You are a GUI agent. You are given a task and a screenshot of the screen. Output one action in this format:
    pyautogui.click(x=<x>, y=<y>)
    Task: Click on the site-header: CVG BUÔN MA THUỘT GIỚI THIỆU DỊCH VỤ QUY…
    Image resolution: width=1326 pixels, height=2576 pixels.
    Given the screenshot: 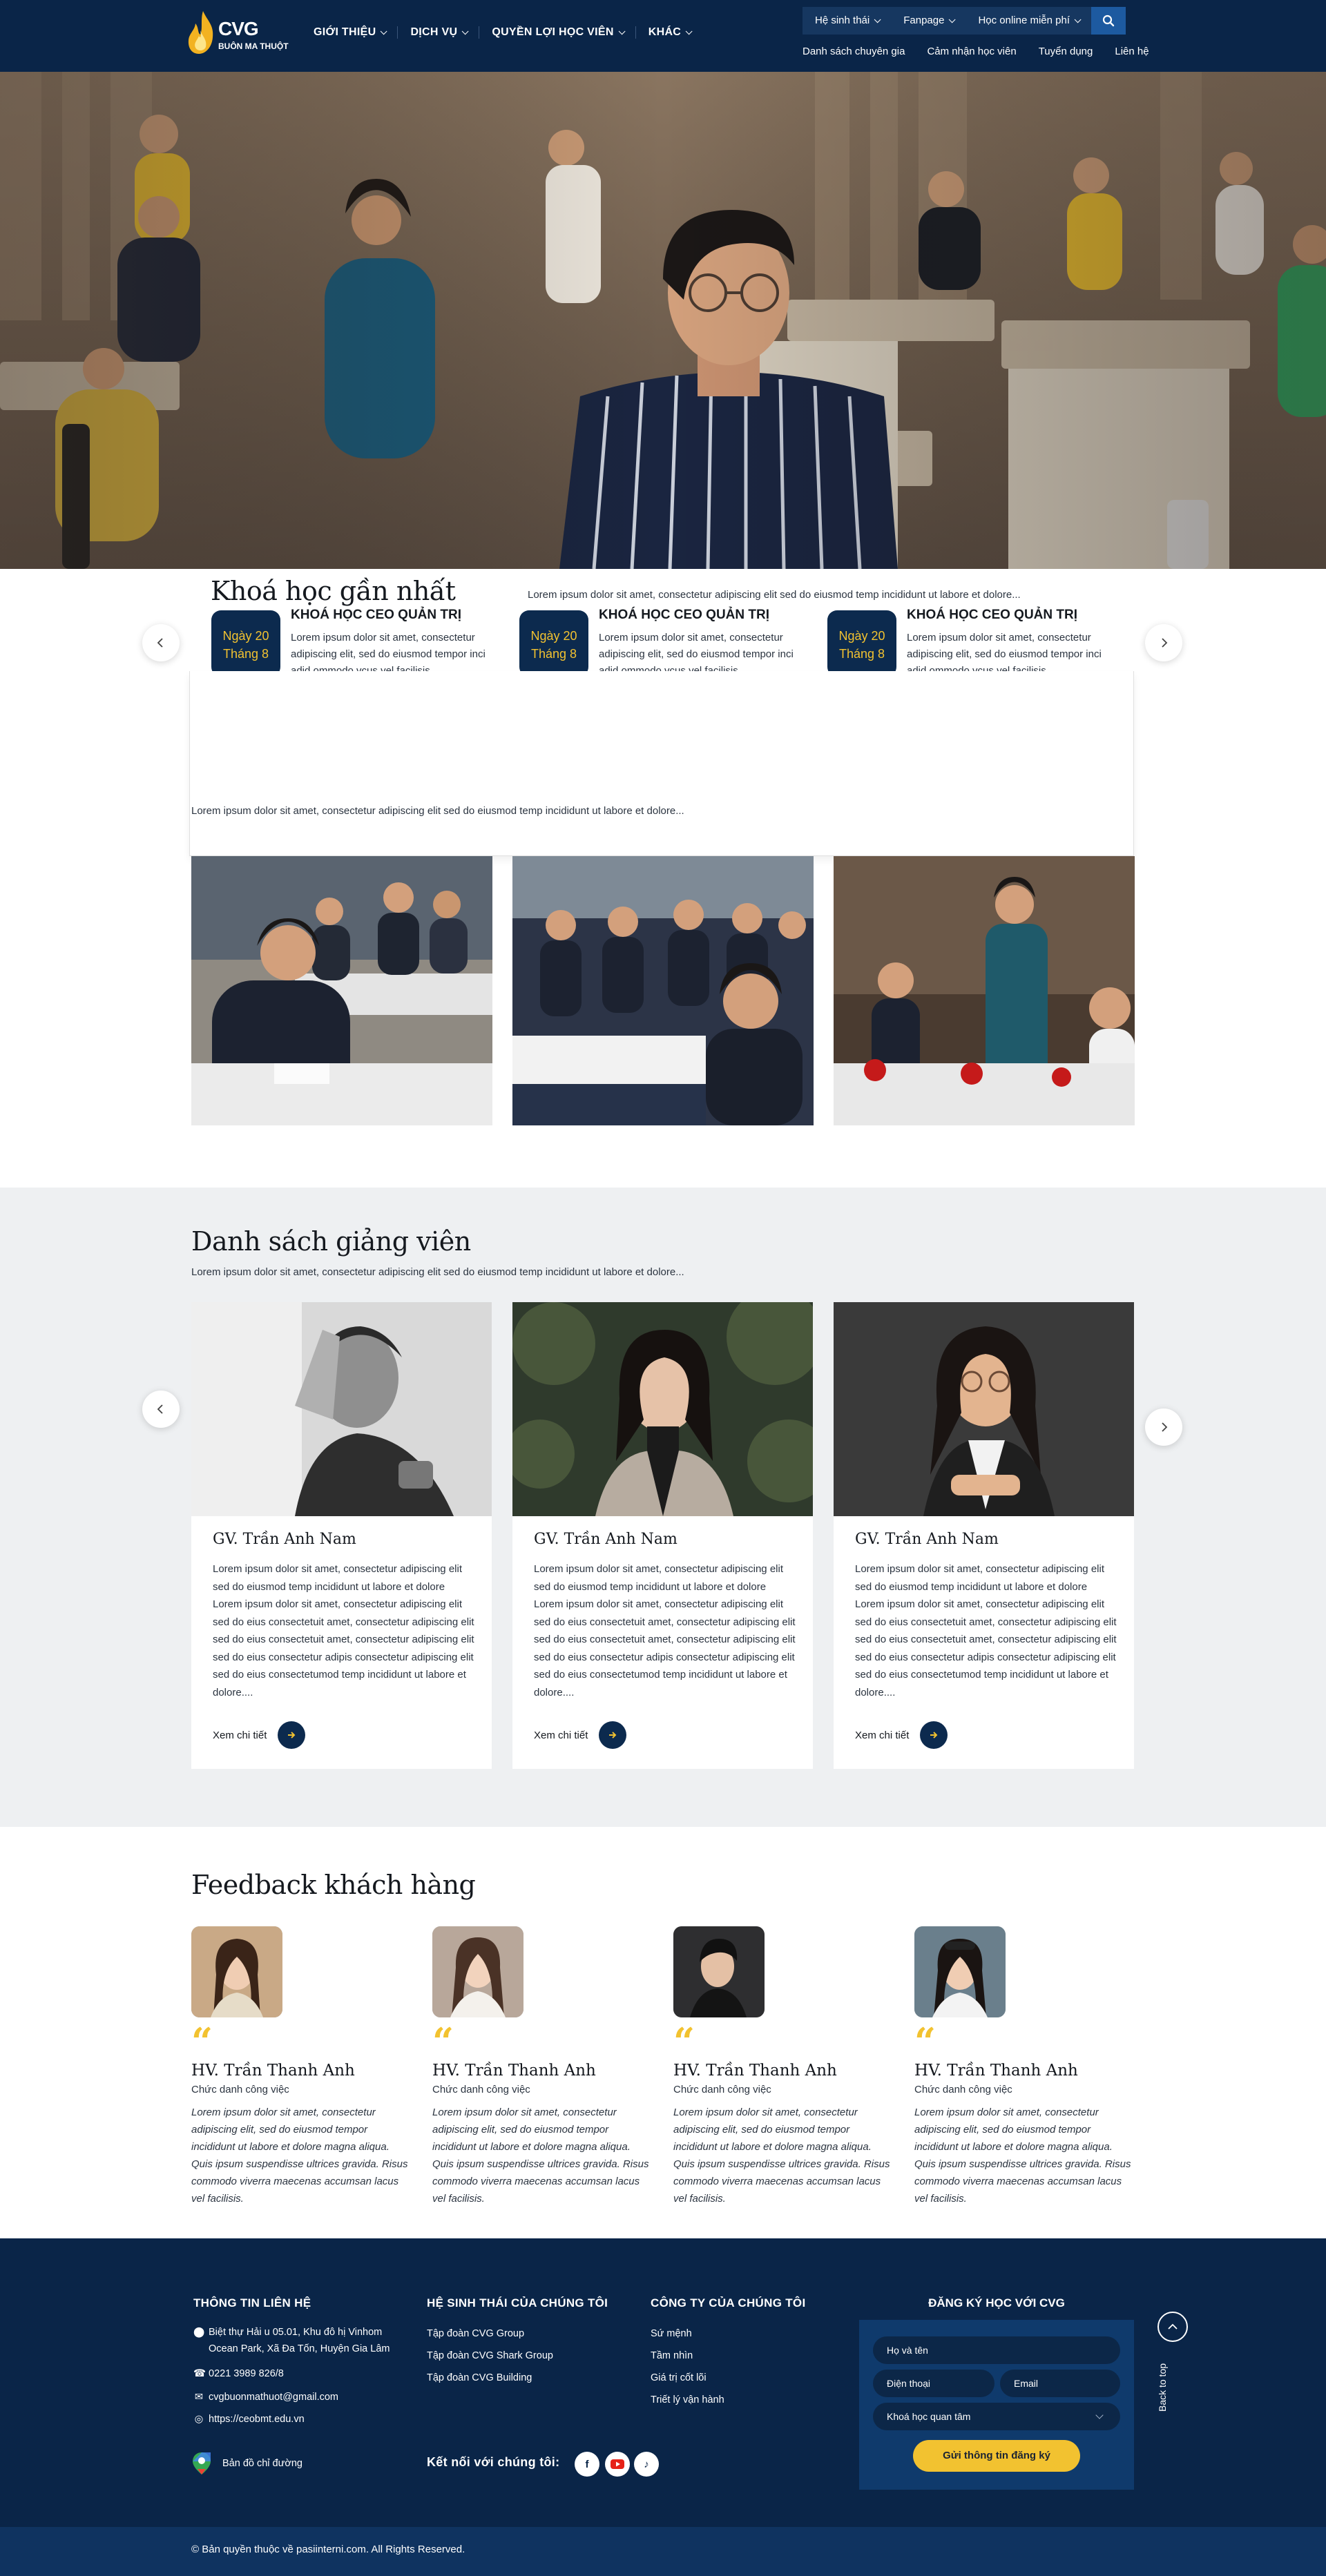 What is the action you would take?
    pyautogui.click(x=663, y=36)
    